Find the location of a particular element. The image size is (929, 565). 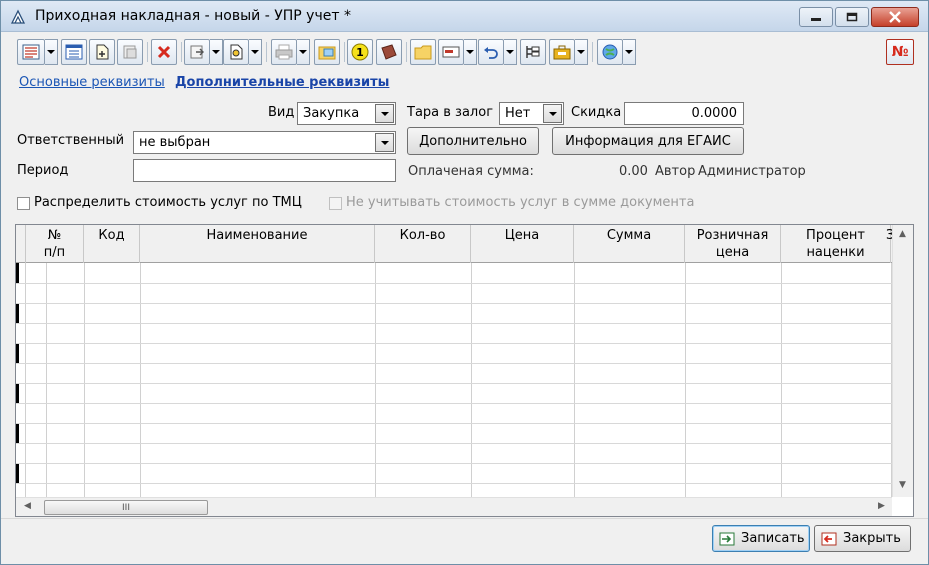

book-icon is located at coordinates (389, 52).